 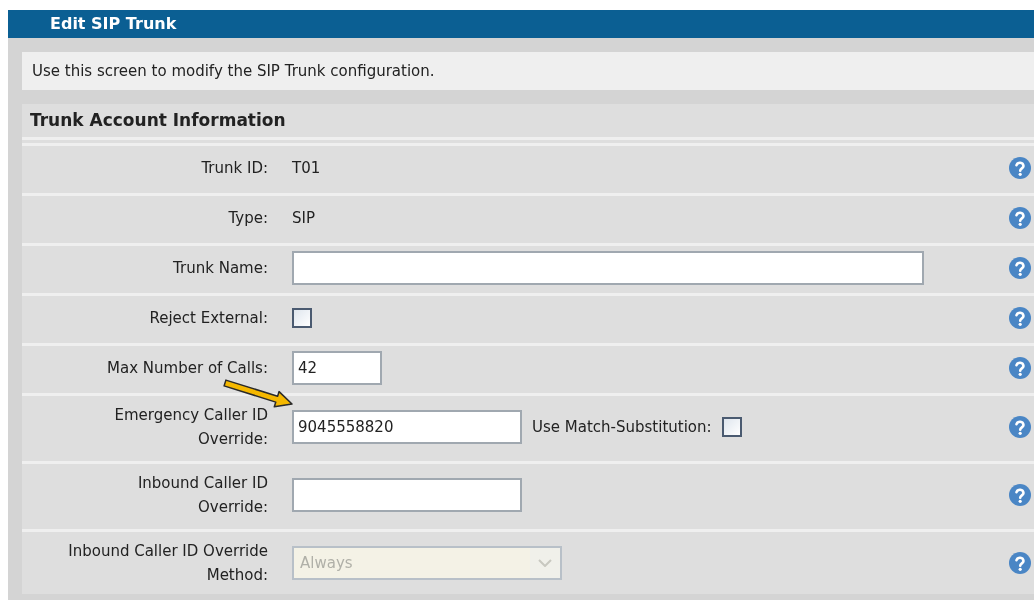 I want to click on field-value: SIP, so click(x=303, y=218).